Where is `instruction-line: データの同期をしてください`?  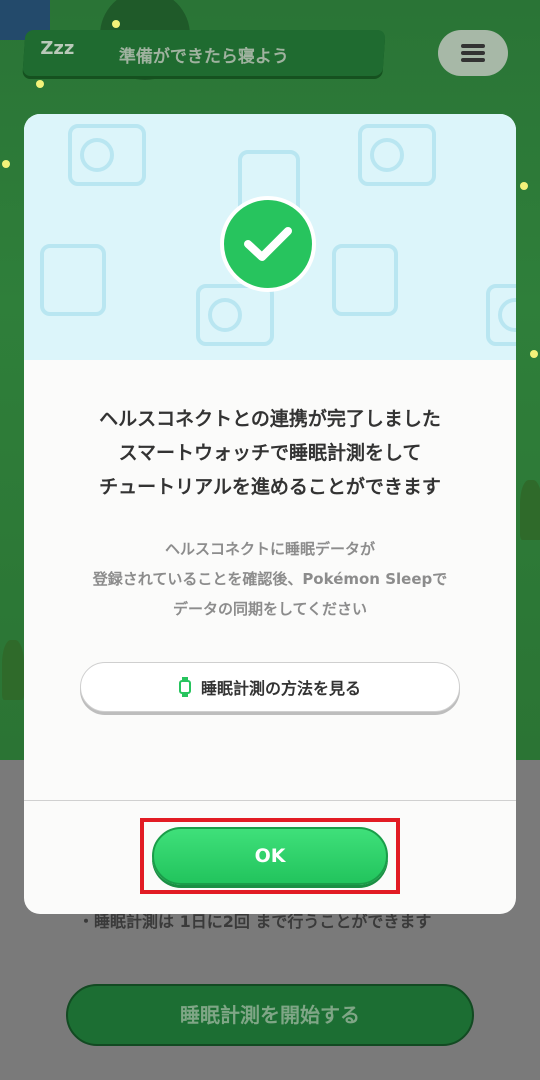
instruction-line: データの同期をしてください is located at coordinates (270, 609).